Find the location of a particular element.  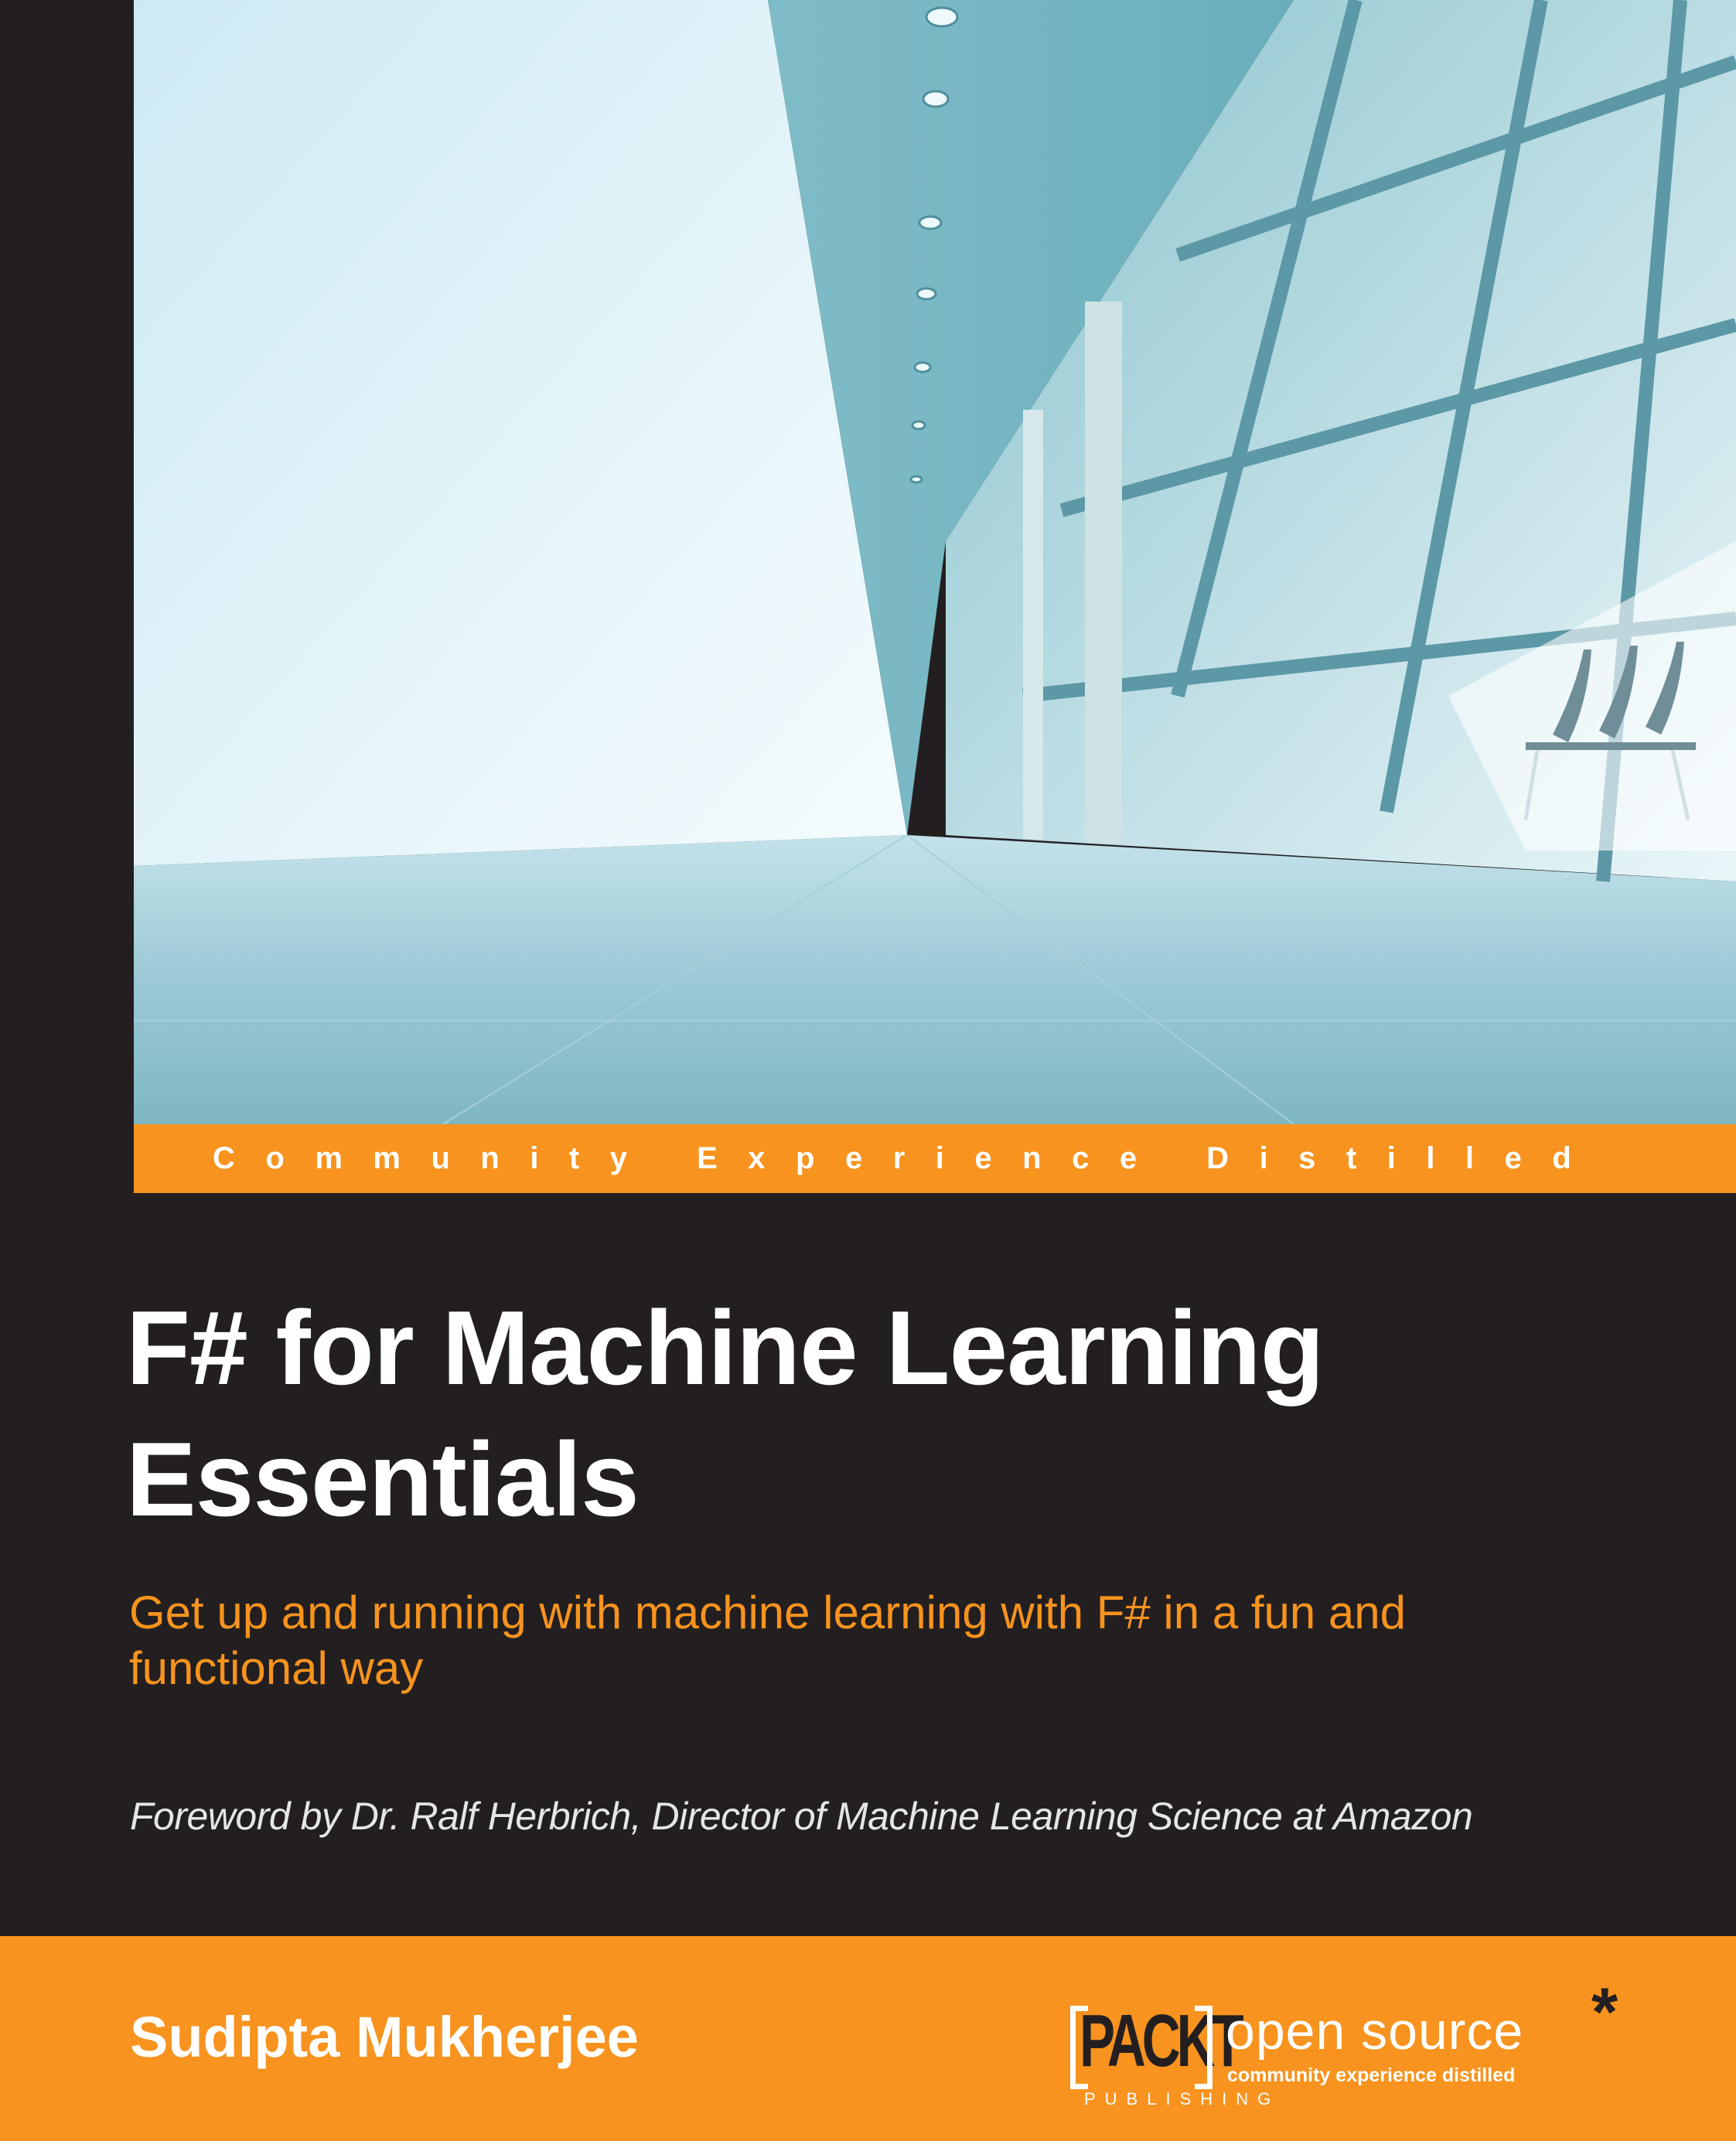

packt-wordmark: PACKT is located at coordinates (1161, 2041).